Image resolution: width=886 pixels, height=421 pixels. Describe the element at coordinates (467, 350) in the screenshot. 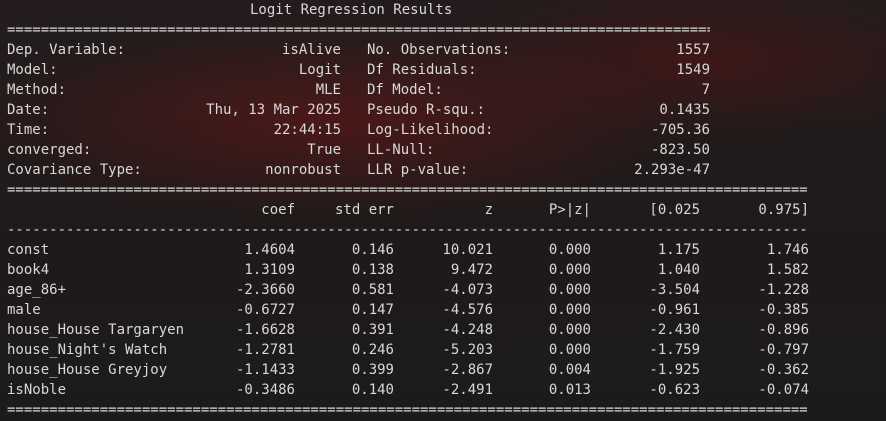

I see `z-value: -5.203` at that location.